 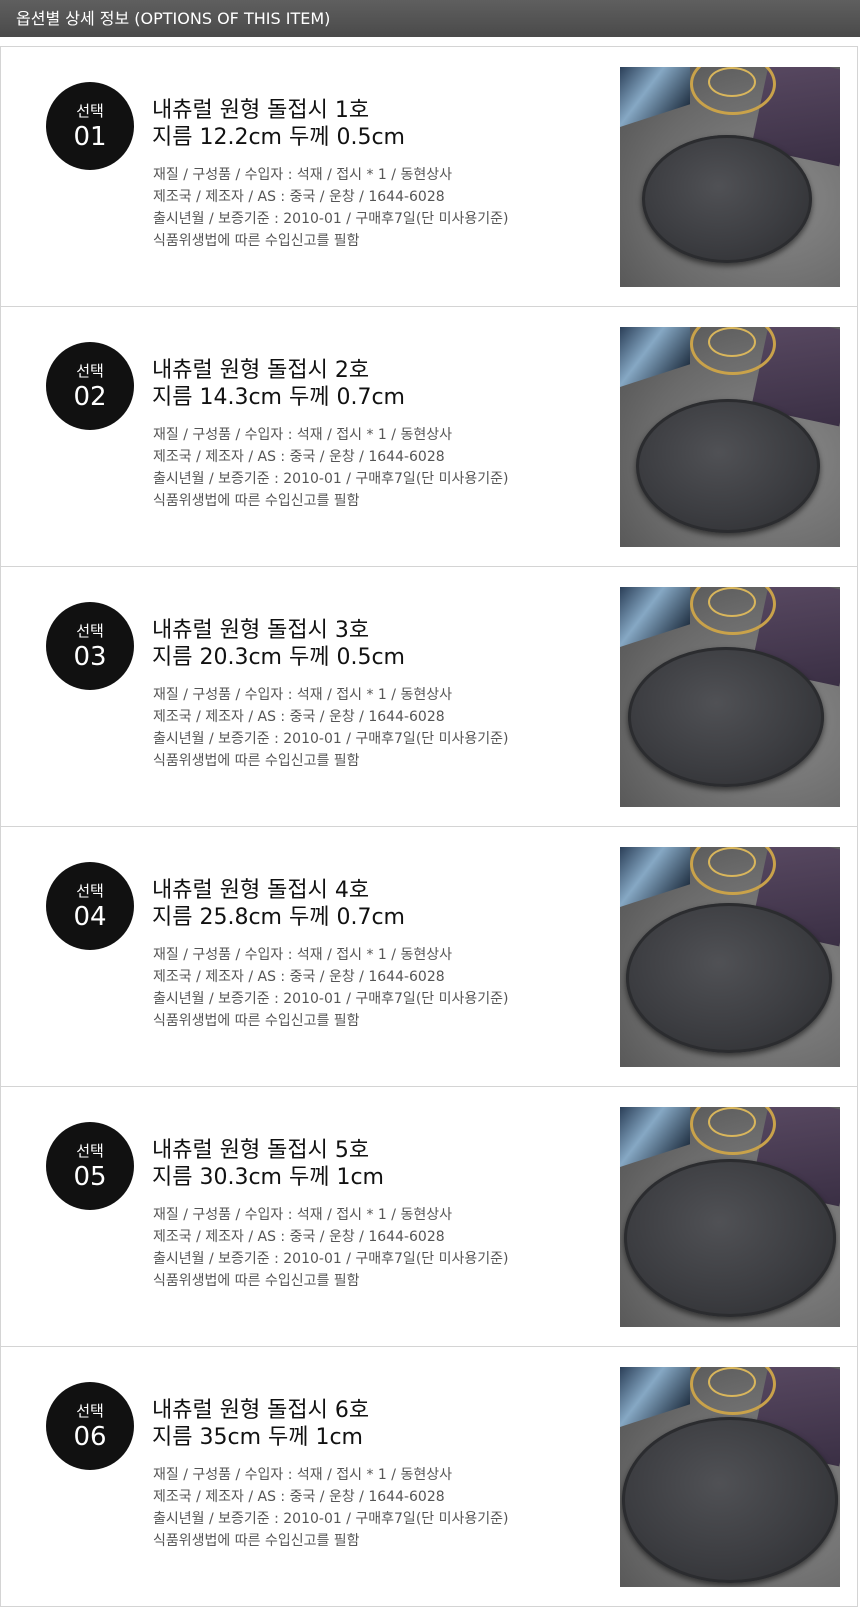 I want to click on option-name: 내츄럴 원형 돌접시 3호, so click(x=261, y=630).